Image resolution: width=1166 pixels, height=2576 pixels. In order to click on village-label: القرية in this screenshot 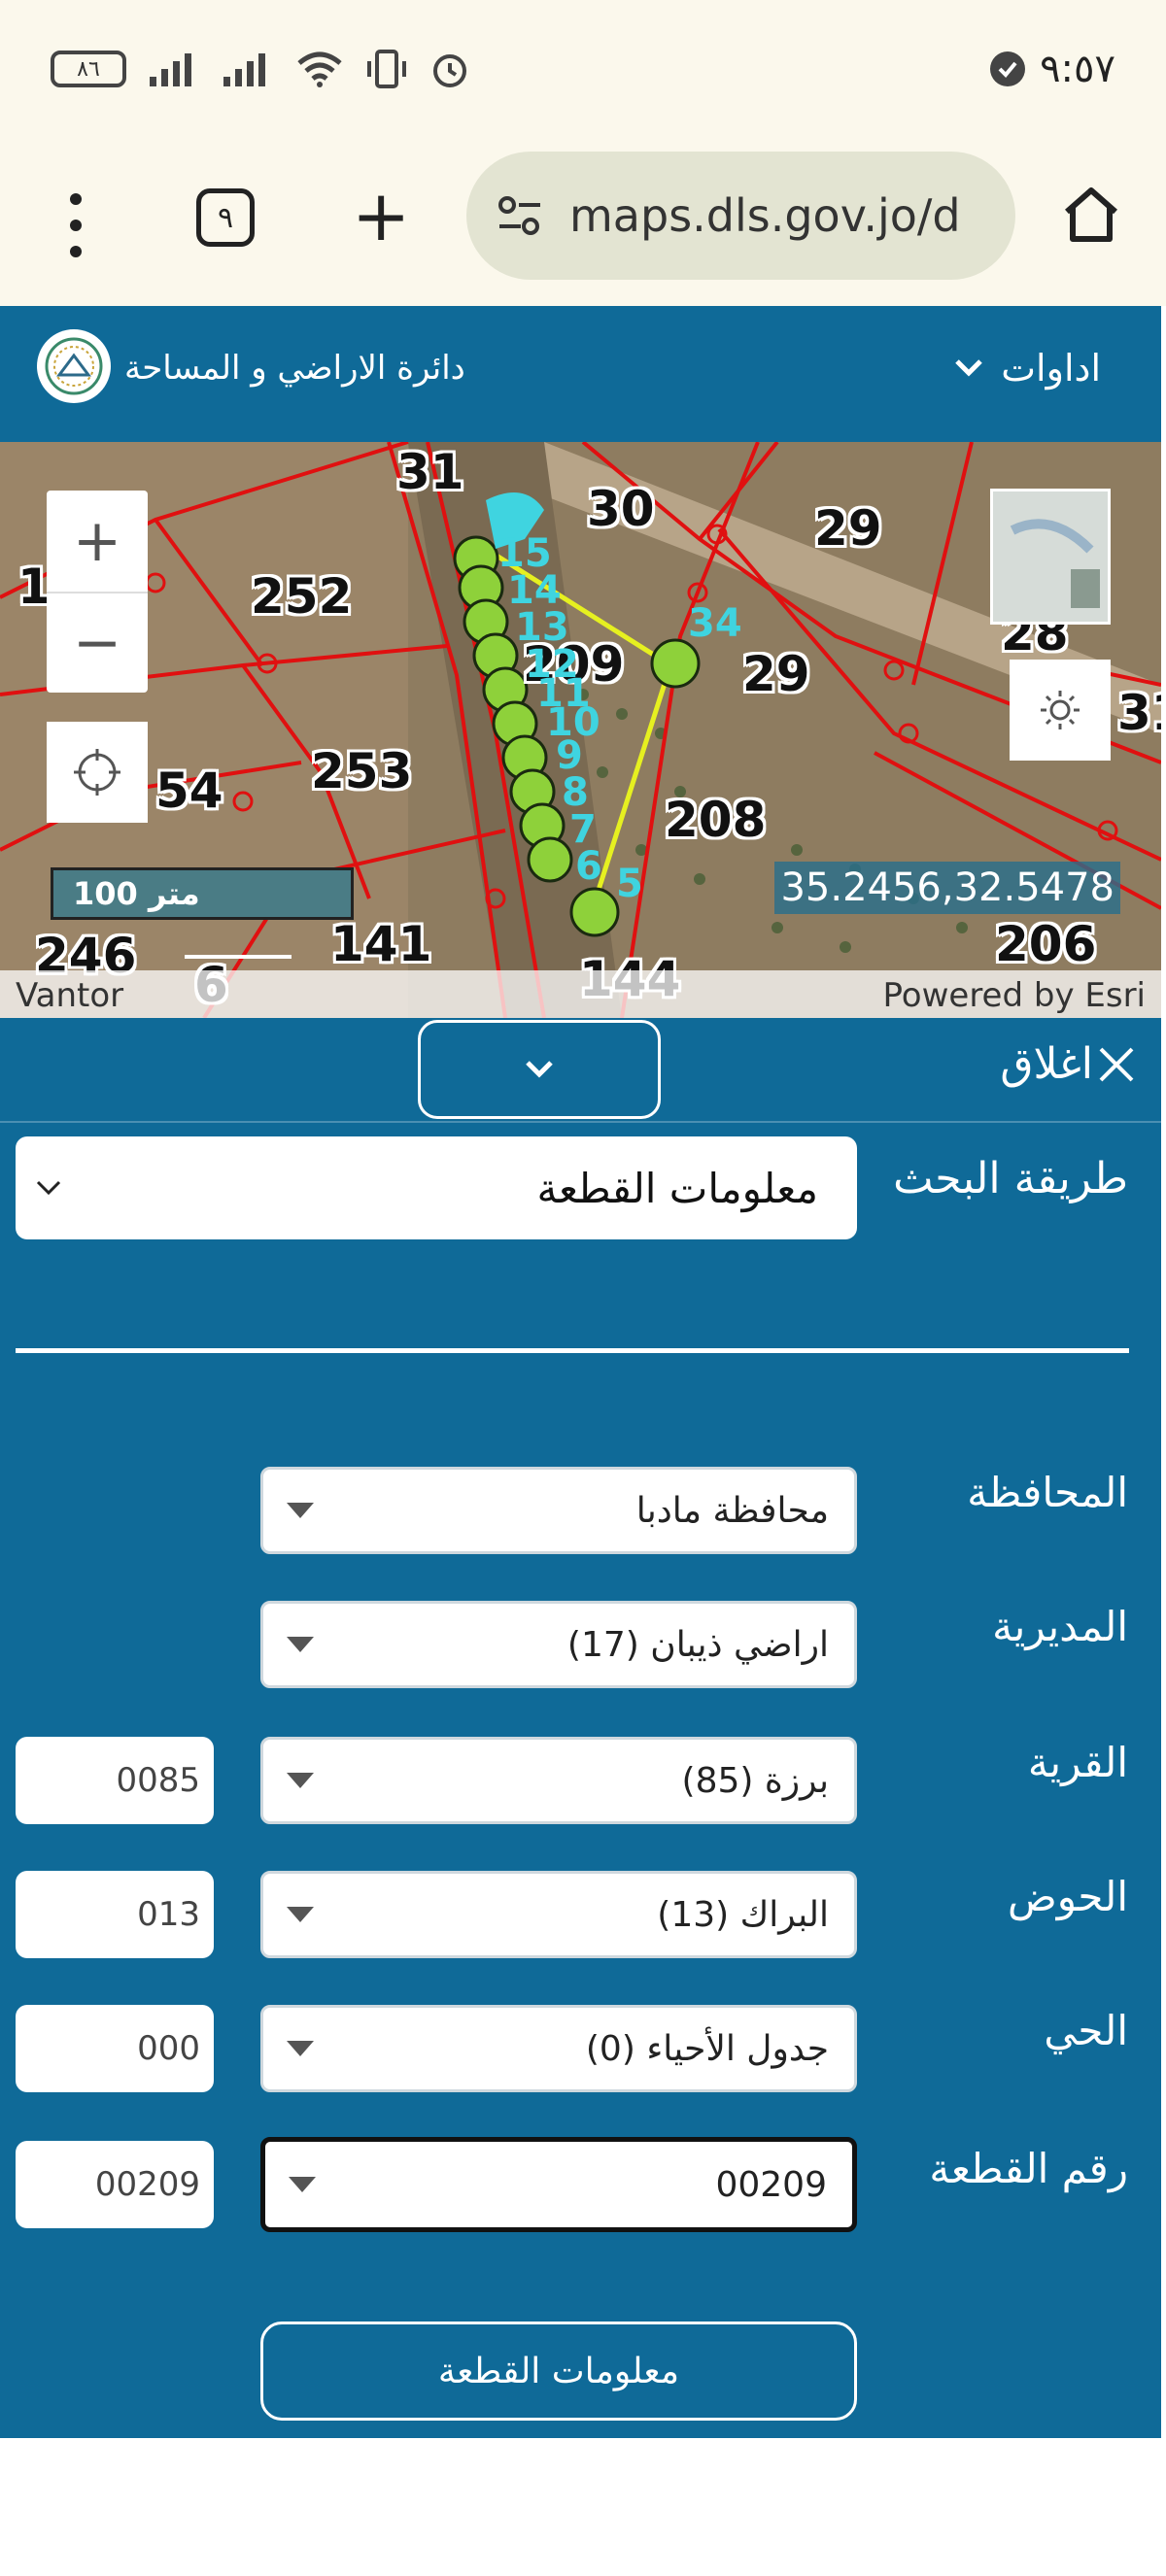, I will do `click(1077, 1762)`.